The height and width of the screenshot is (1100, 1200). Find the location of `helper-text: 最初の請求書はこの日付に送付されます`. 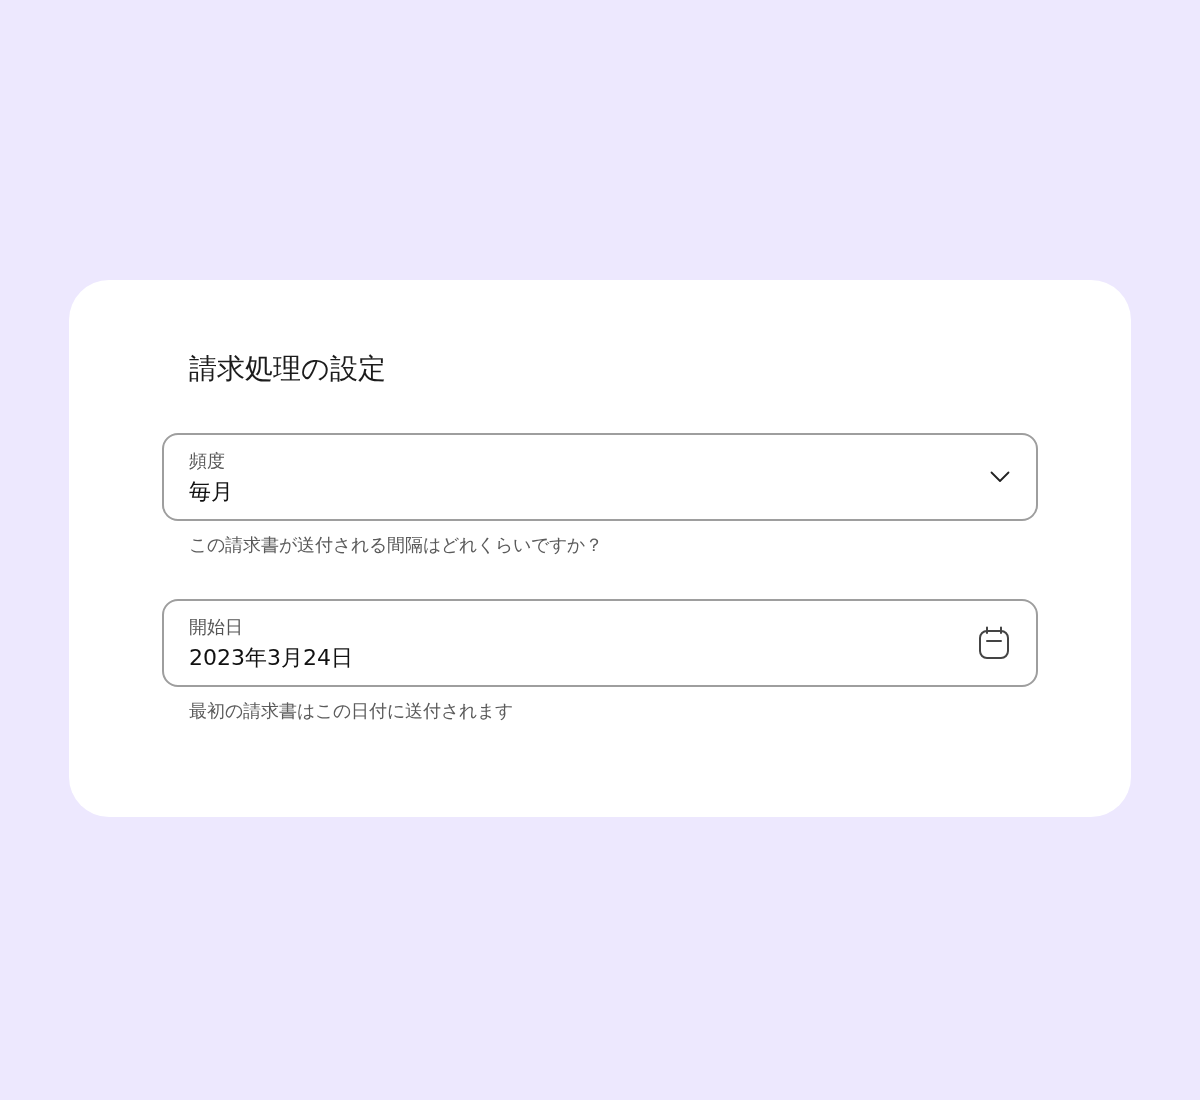

helper-text: 最初の請求書はこの日付に送付されます is located at coordinates (351, 711).